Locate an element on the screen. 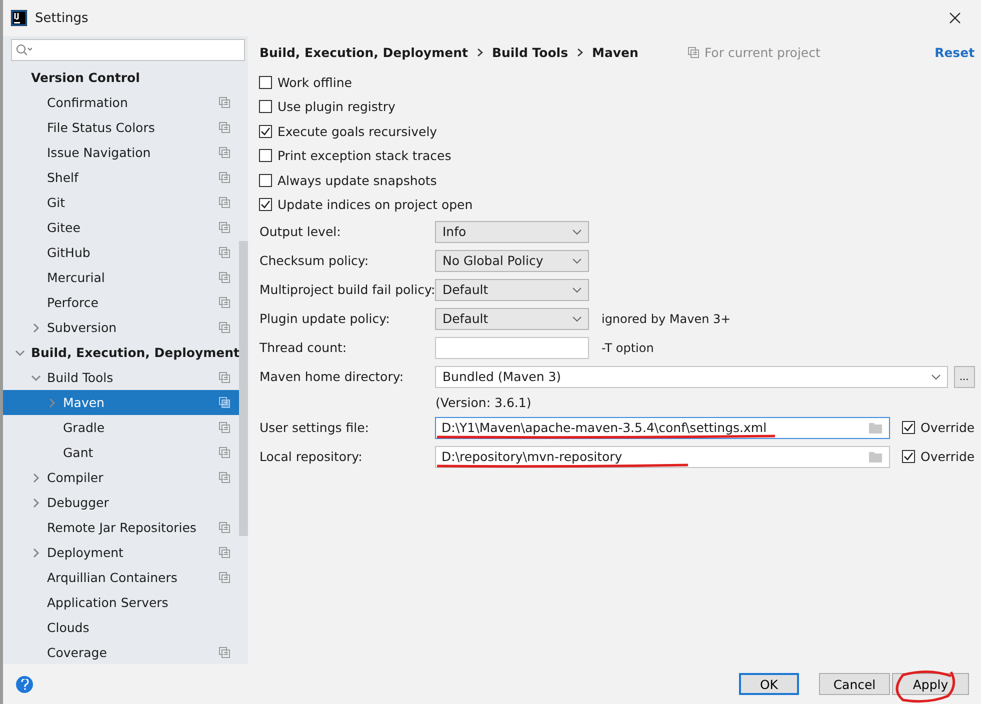 The height and width of the screenshot is (704, 981). dropdown: Info is located at coordinates (512, 231).